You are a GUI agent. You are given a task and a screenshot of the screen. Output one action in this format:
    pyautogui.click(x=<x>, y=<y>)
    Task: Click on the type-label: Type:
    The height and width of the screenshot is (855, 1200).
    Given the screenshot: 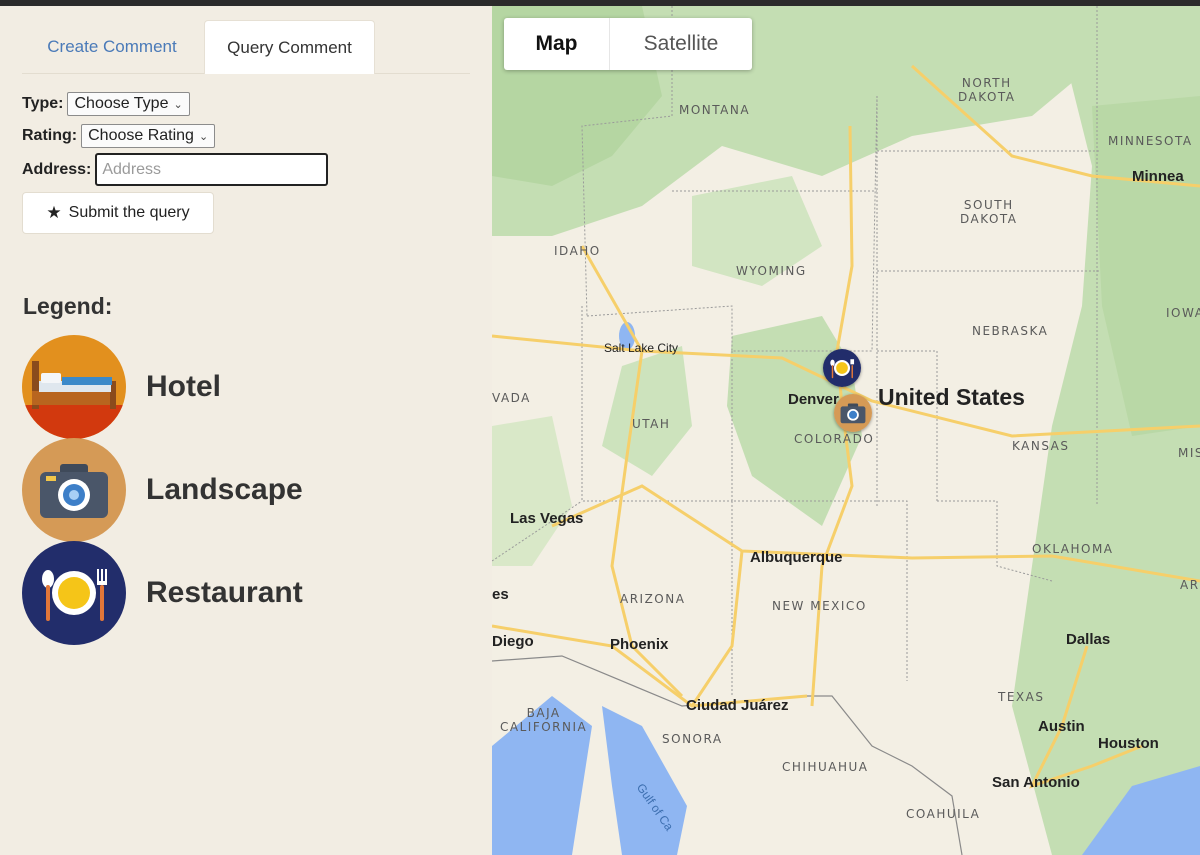 What is the action you would take?
    pyautogui.click(x=43, y=103)
    